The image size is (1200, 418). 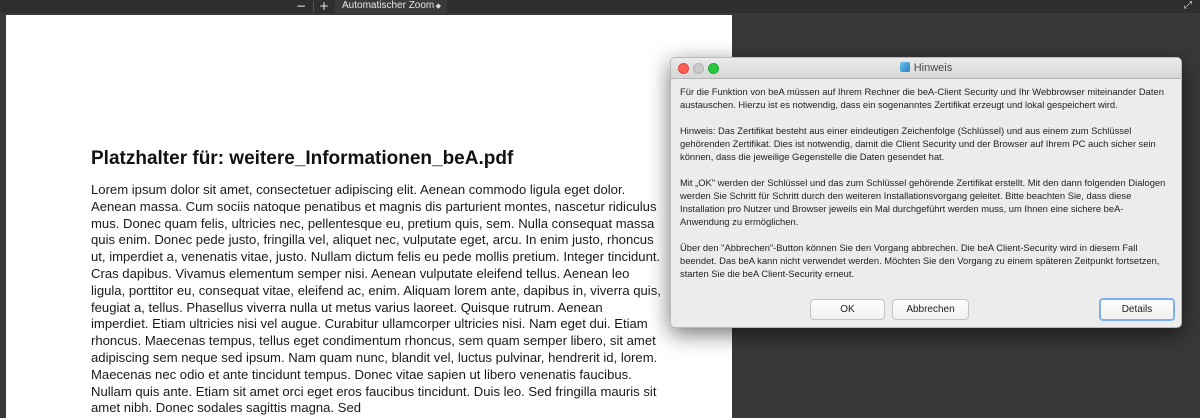 What do you see at coordinates (904, 67) in the screenshot?
I see `app-icon` at bounding box center [904, 67].